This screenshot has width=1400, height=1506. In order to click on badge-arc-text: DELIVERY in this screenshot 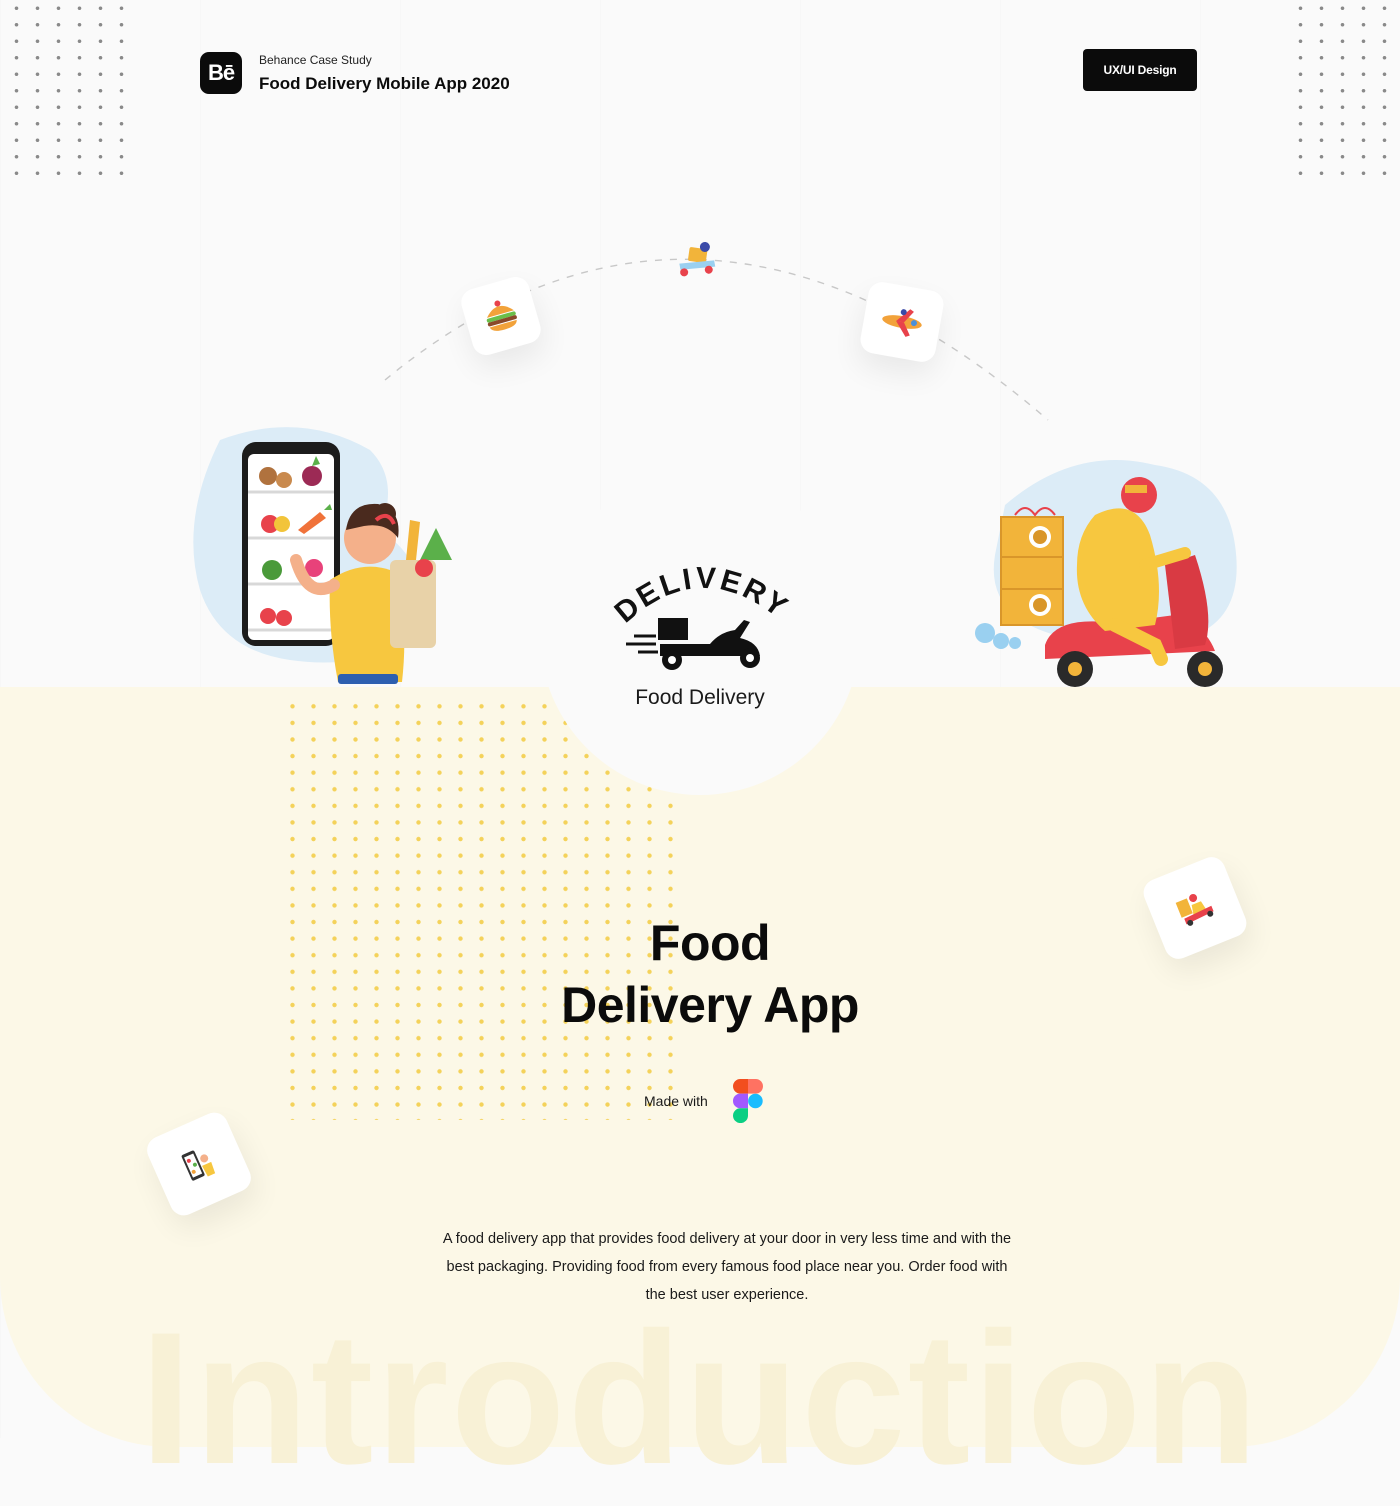, I will do `click(701, 596)`.